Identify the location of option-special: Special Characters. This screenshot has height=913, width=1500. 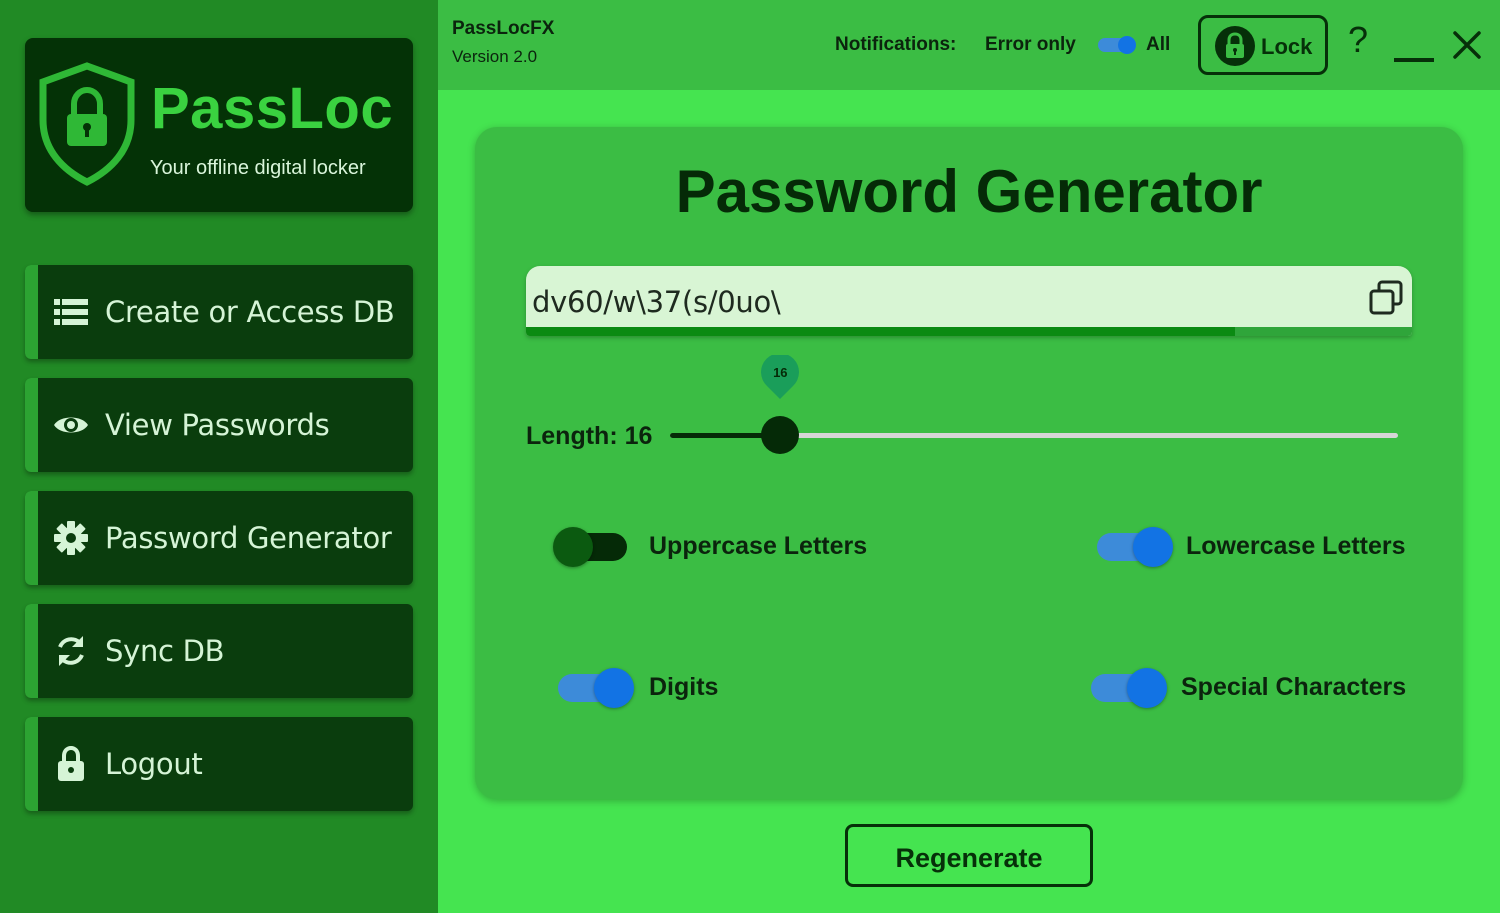
(1254, 686).